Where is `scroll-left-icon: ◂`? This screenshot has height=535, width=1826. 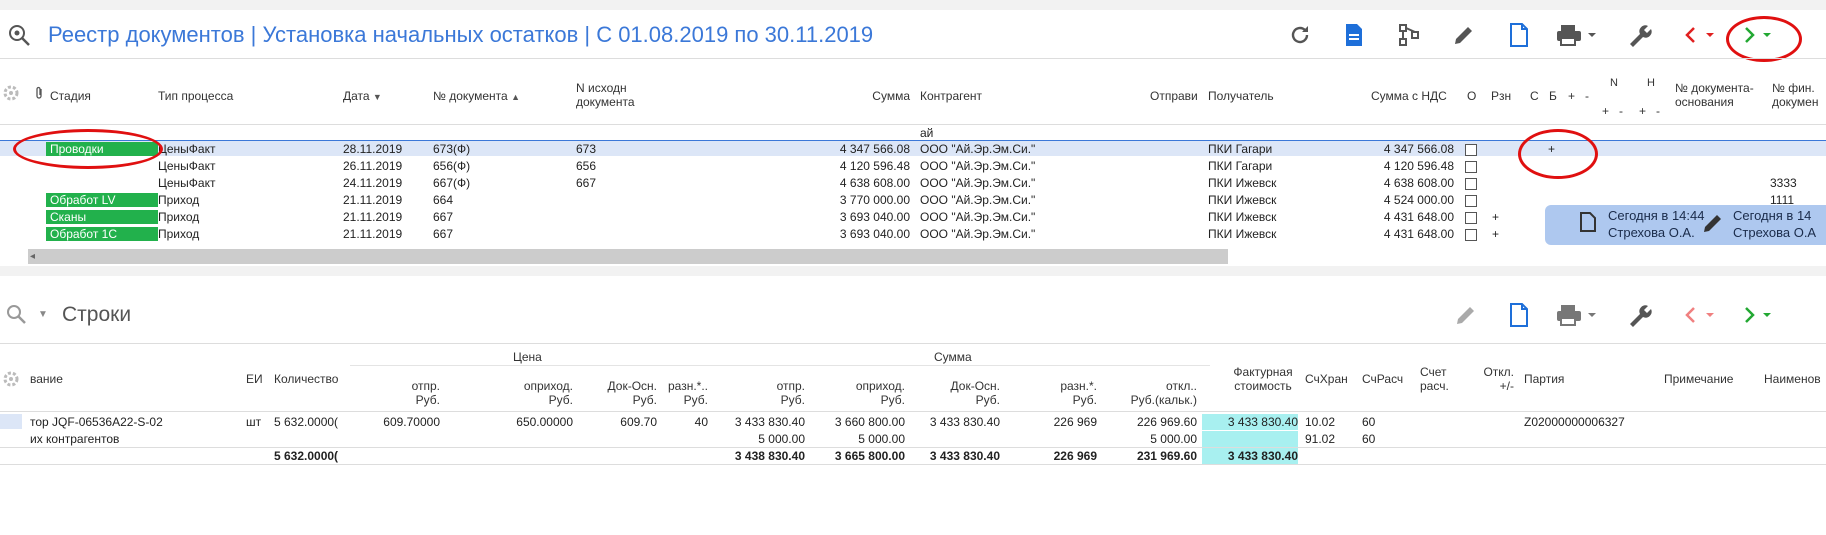 scroll-left-icon: ◂ is located at coordinates (32, 256).